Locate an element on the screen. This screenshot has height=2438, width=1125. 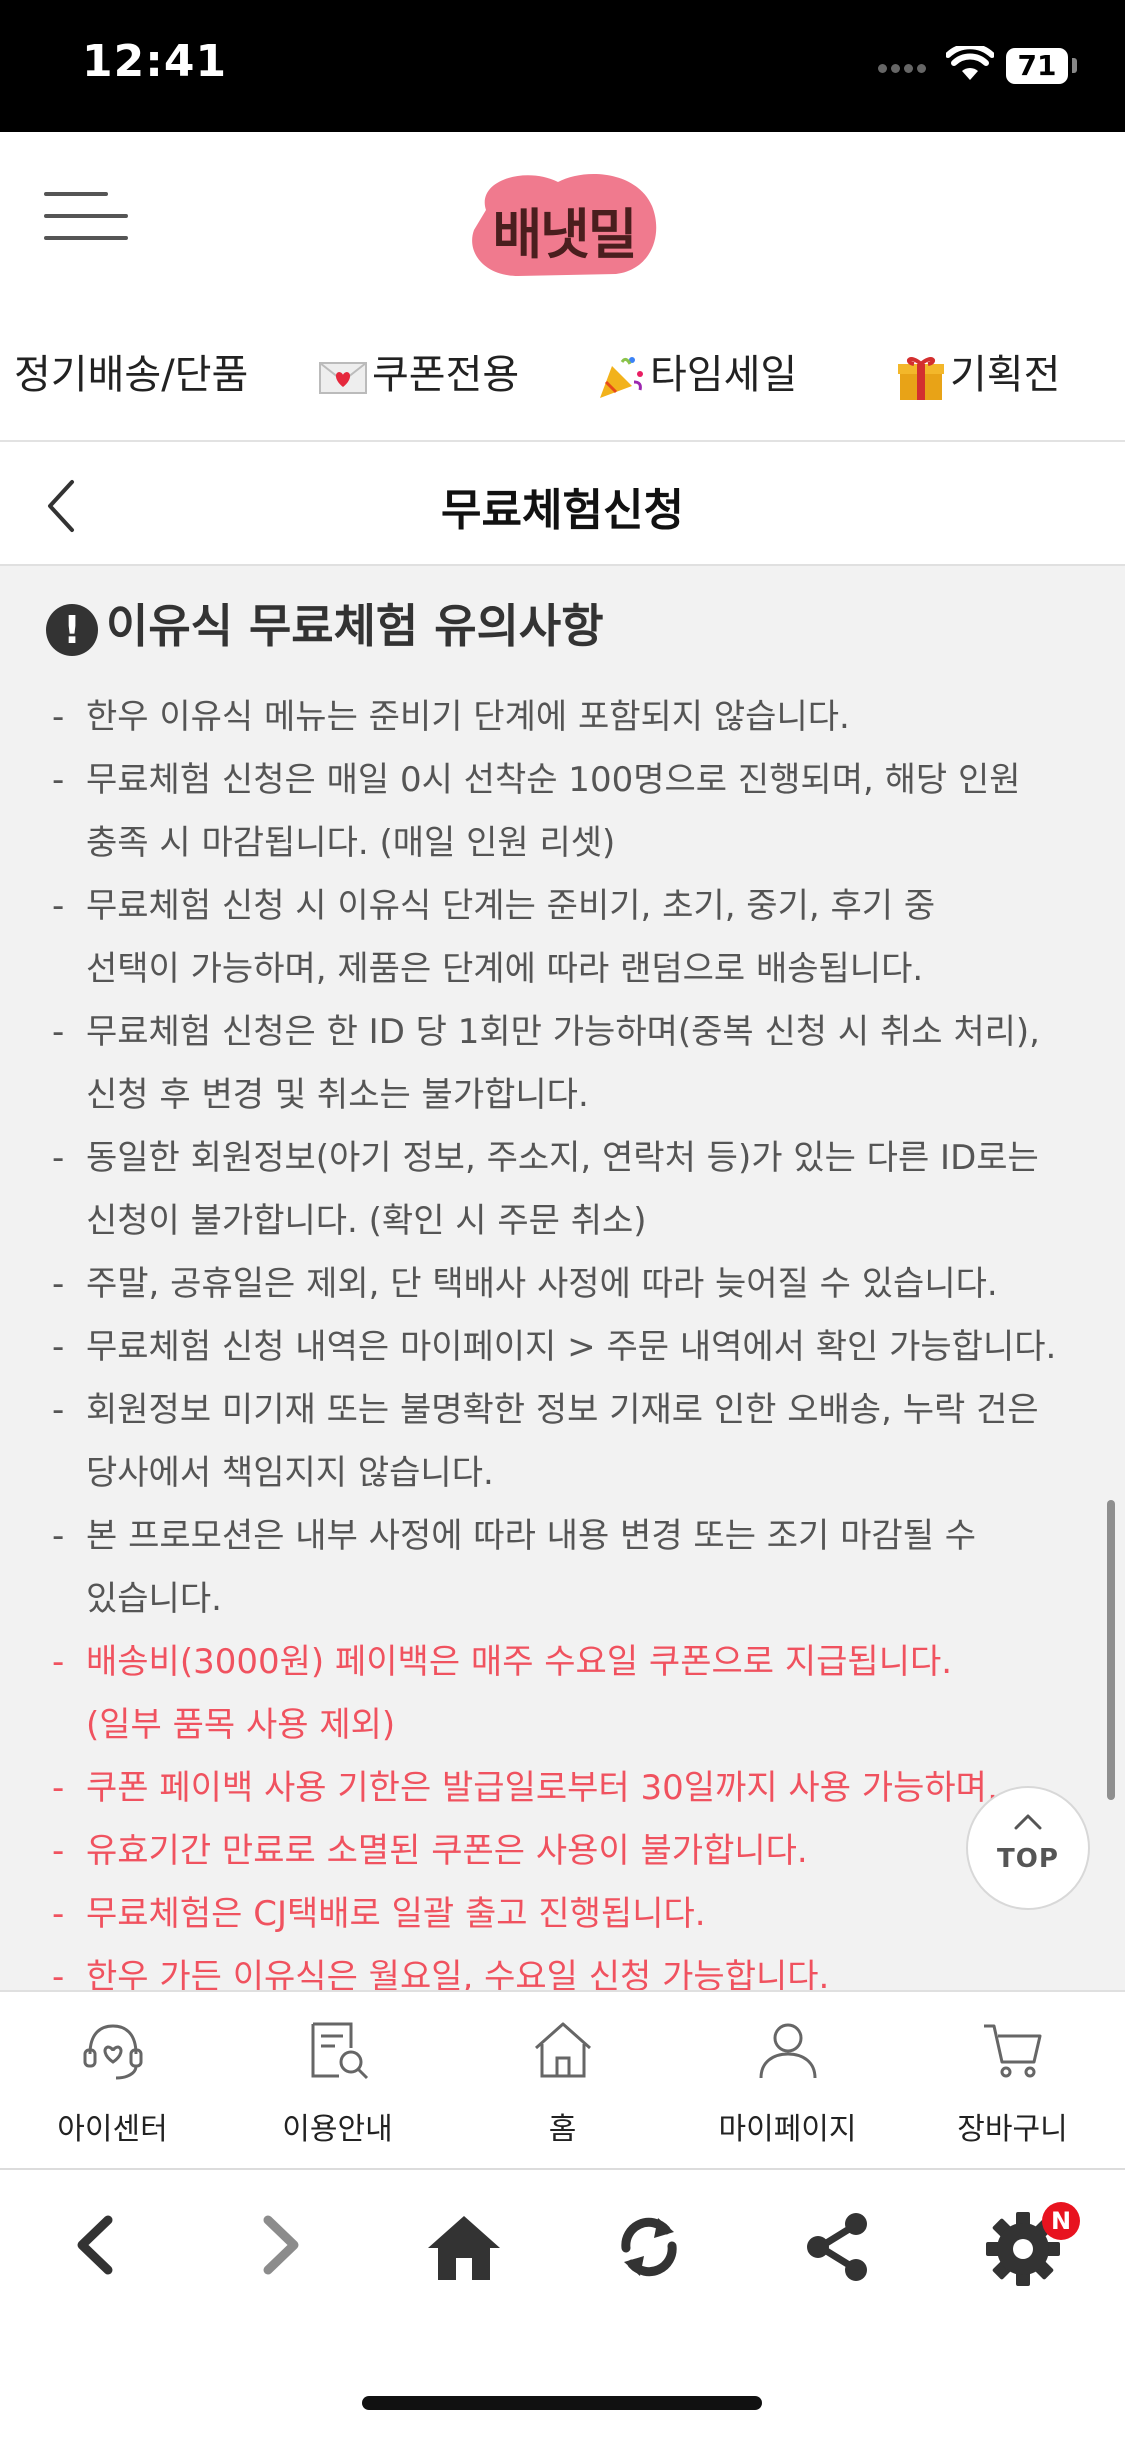
page-title: 무료체험신청 is located at coordinates (562, 510).